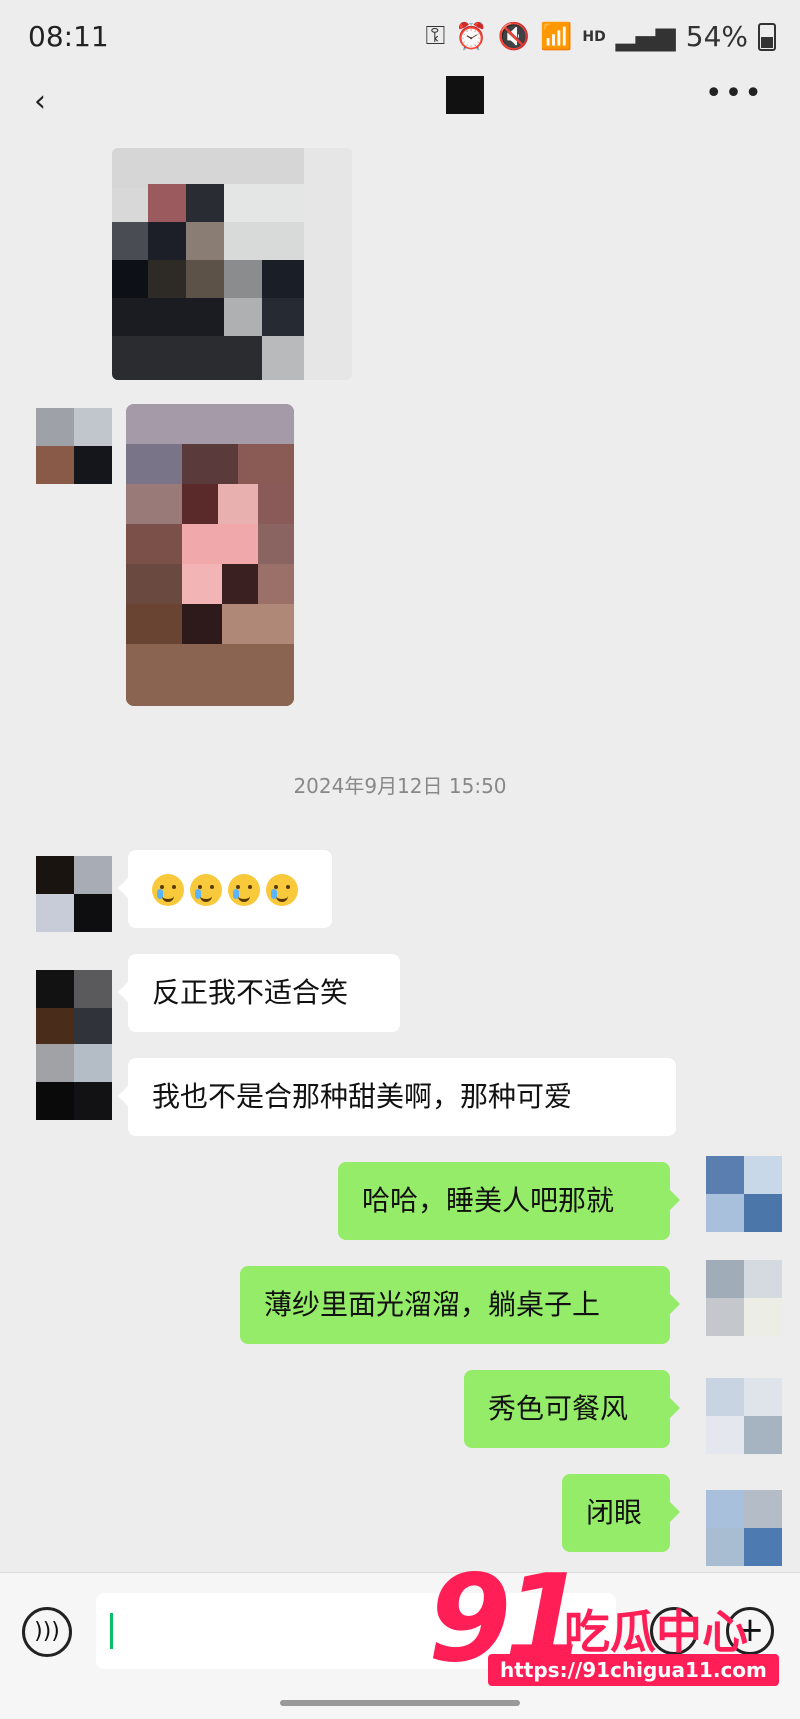 The height and width of the screenshot is (1719, 800). I want to click on message-bubble: 反正我不适合笑, so click(259, 993).